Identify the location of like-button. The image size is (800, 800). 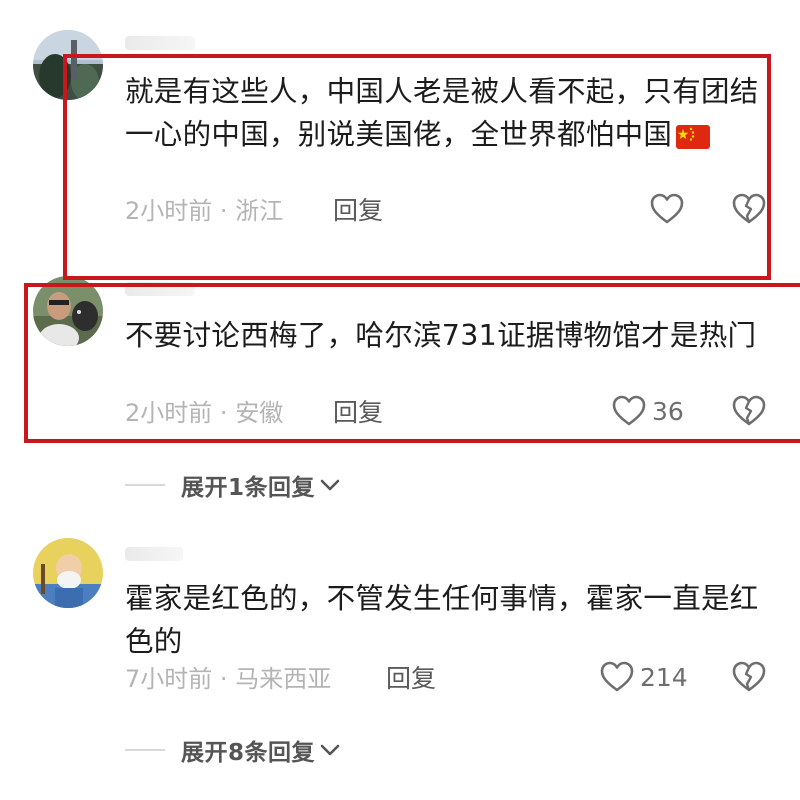
(667, 209).